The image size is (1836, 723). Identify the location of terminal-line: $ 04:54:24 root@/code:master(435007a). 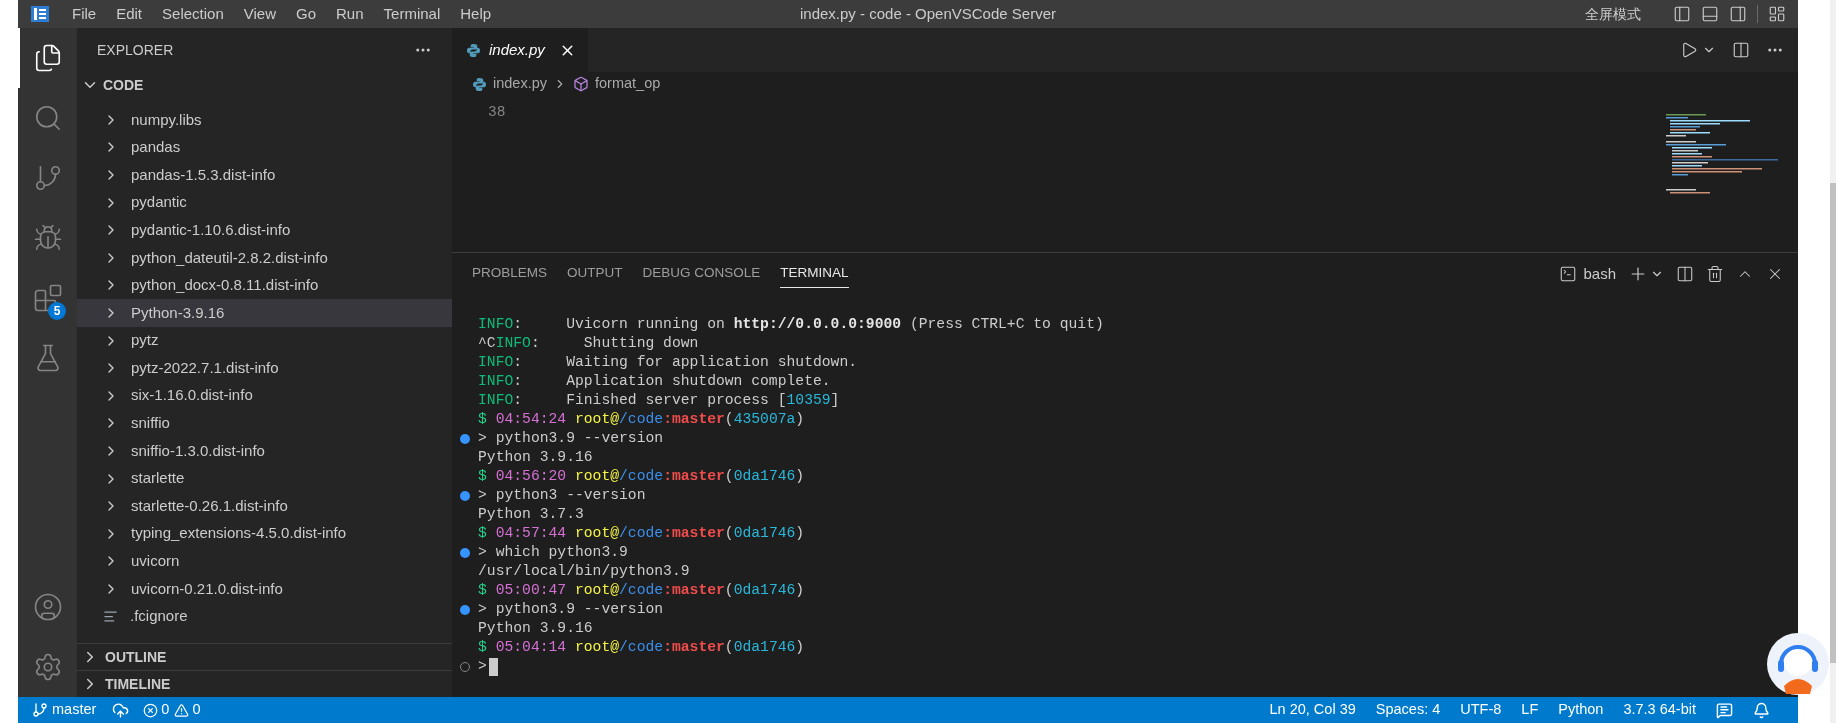
(641, 419).